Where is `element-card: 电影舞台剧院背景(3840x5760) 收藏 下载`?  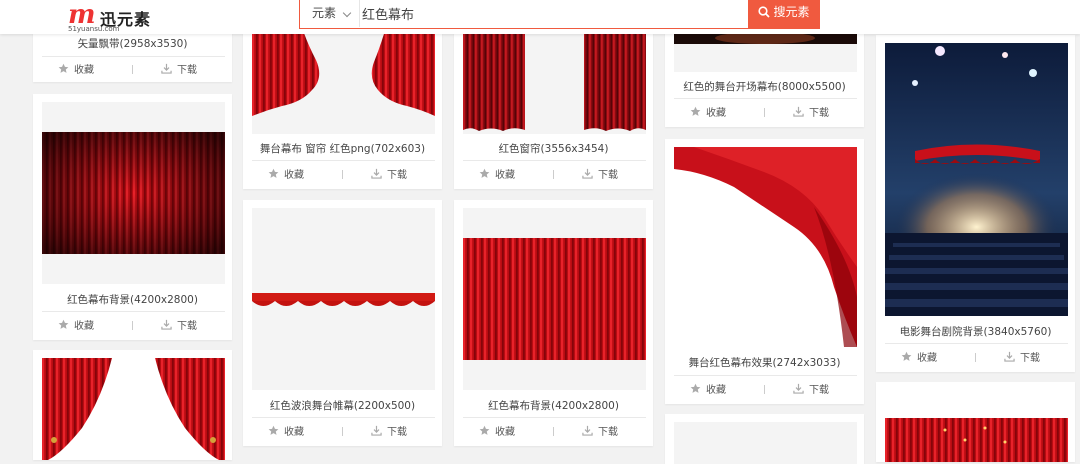
element-card: 电影舞台剧院背景(3840x5760) 收藏 下载 is located at coordinates (975, 203).